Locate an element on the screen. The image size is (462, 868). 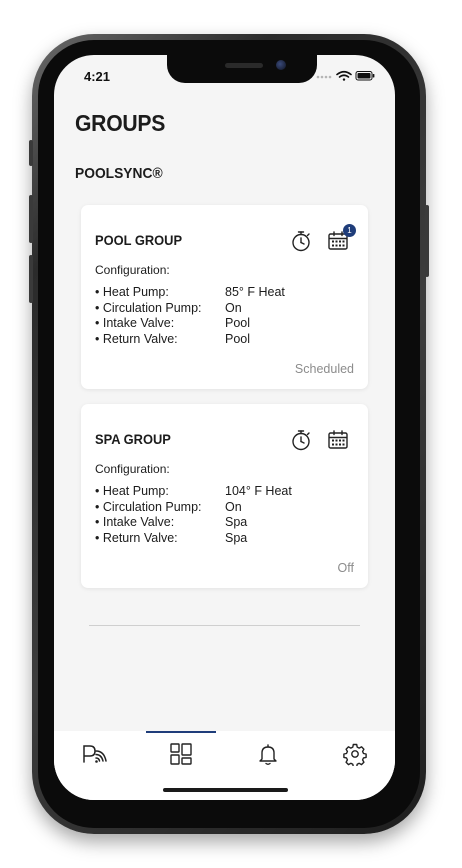
group-status: Scheduled is located at coordinates (324, 369).